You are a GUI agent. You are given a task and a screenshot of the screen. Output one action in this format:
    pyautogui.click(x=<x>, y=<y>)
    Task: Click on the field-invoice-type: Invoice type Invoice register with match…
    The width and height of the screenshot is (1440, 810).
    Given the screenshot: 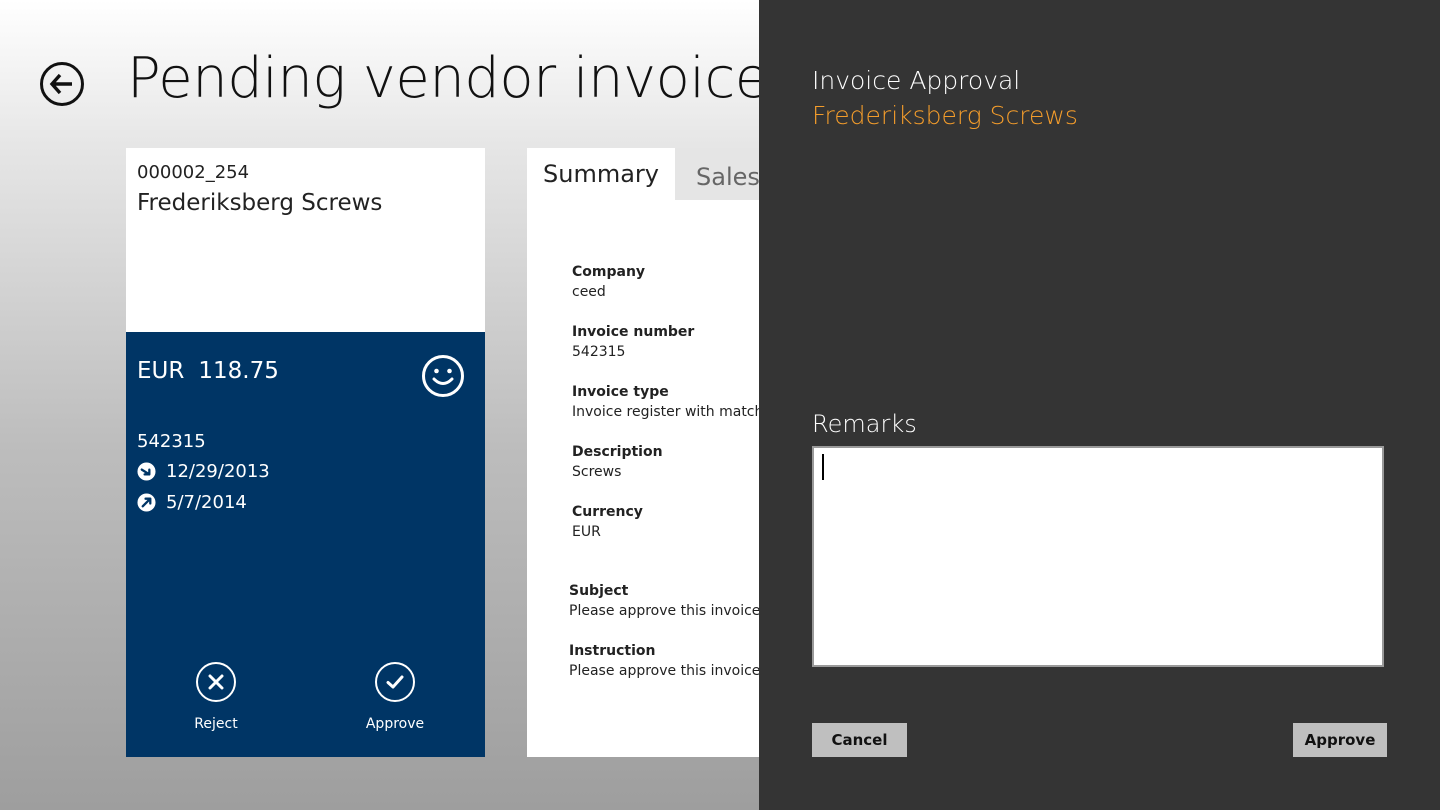 What is the action you would take?
    pyautogui.click(x=665, y=402)
    